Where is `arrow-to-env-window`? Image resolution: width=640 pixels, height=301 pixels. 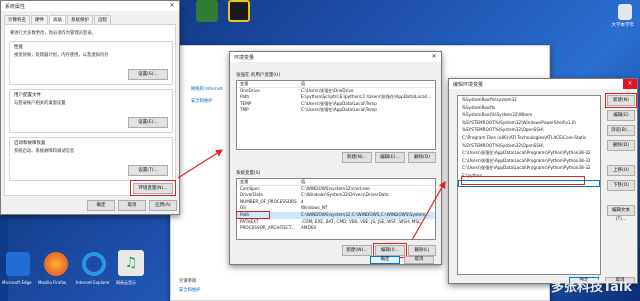
arrow-to-env-window is located at coordinates (200, 164).